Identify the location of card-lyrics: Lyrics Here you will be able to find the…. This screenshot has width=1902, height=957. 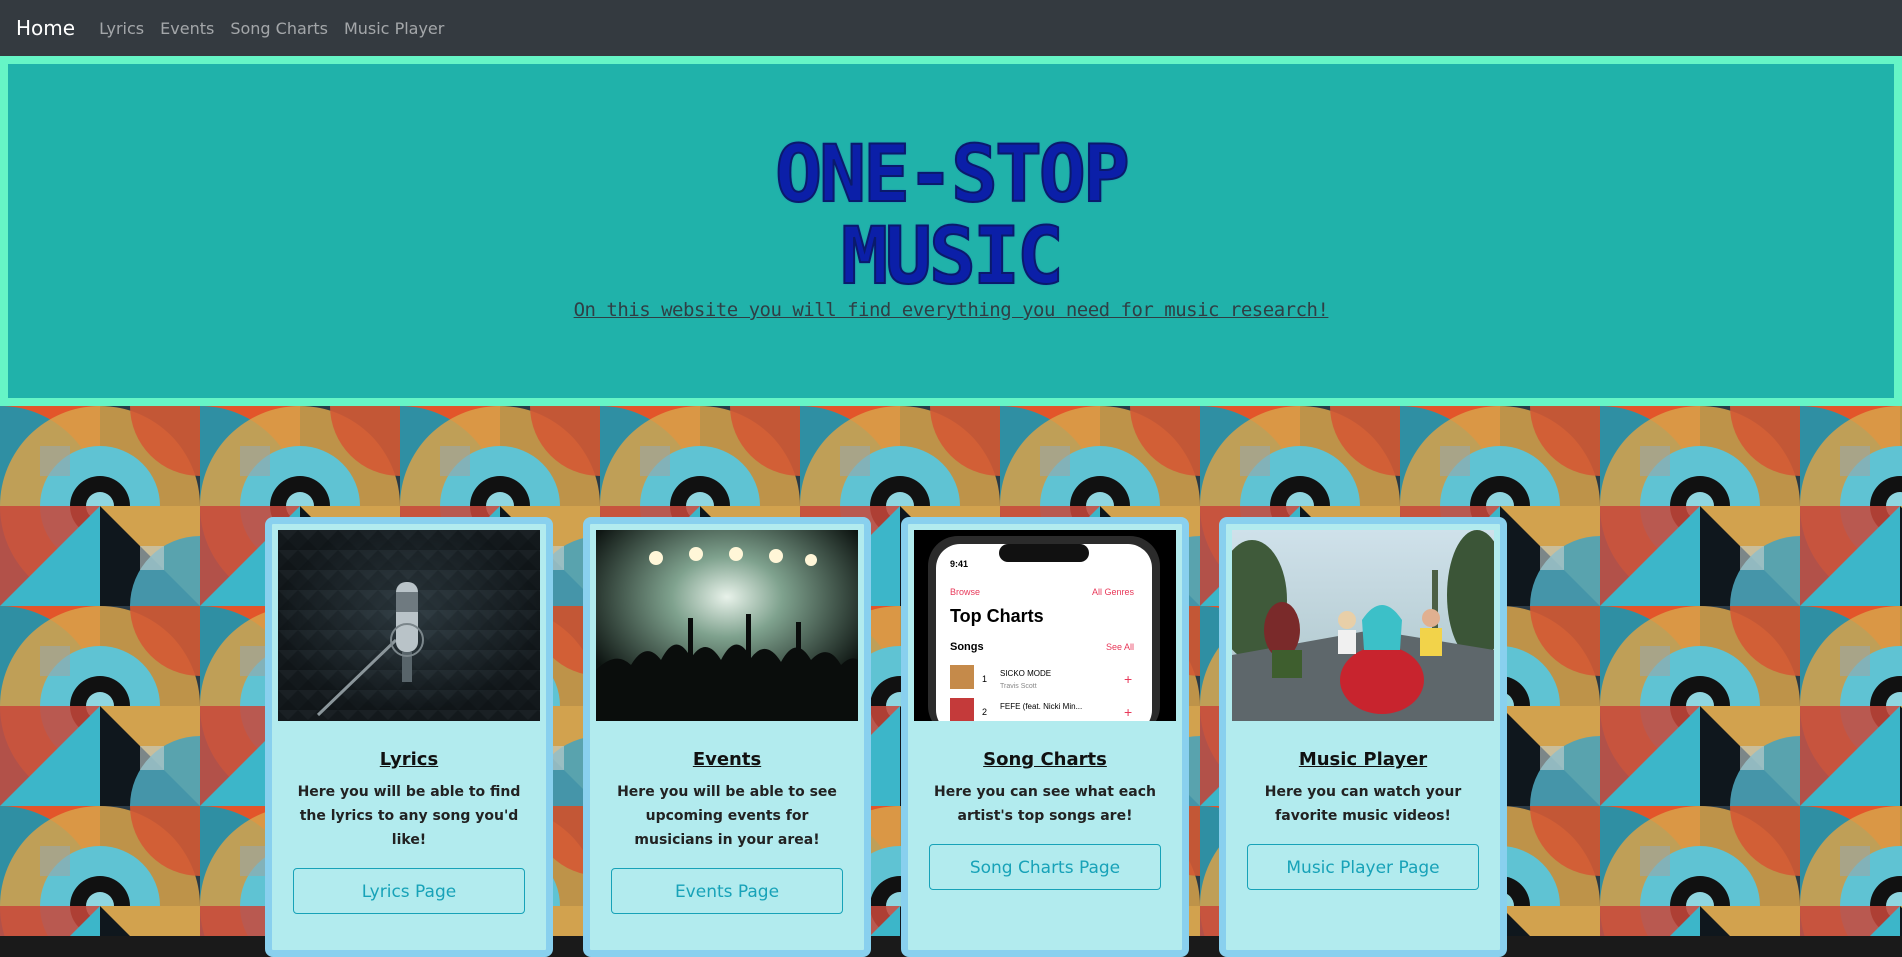
(409, 737).